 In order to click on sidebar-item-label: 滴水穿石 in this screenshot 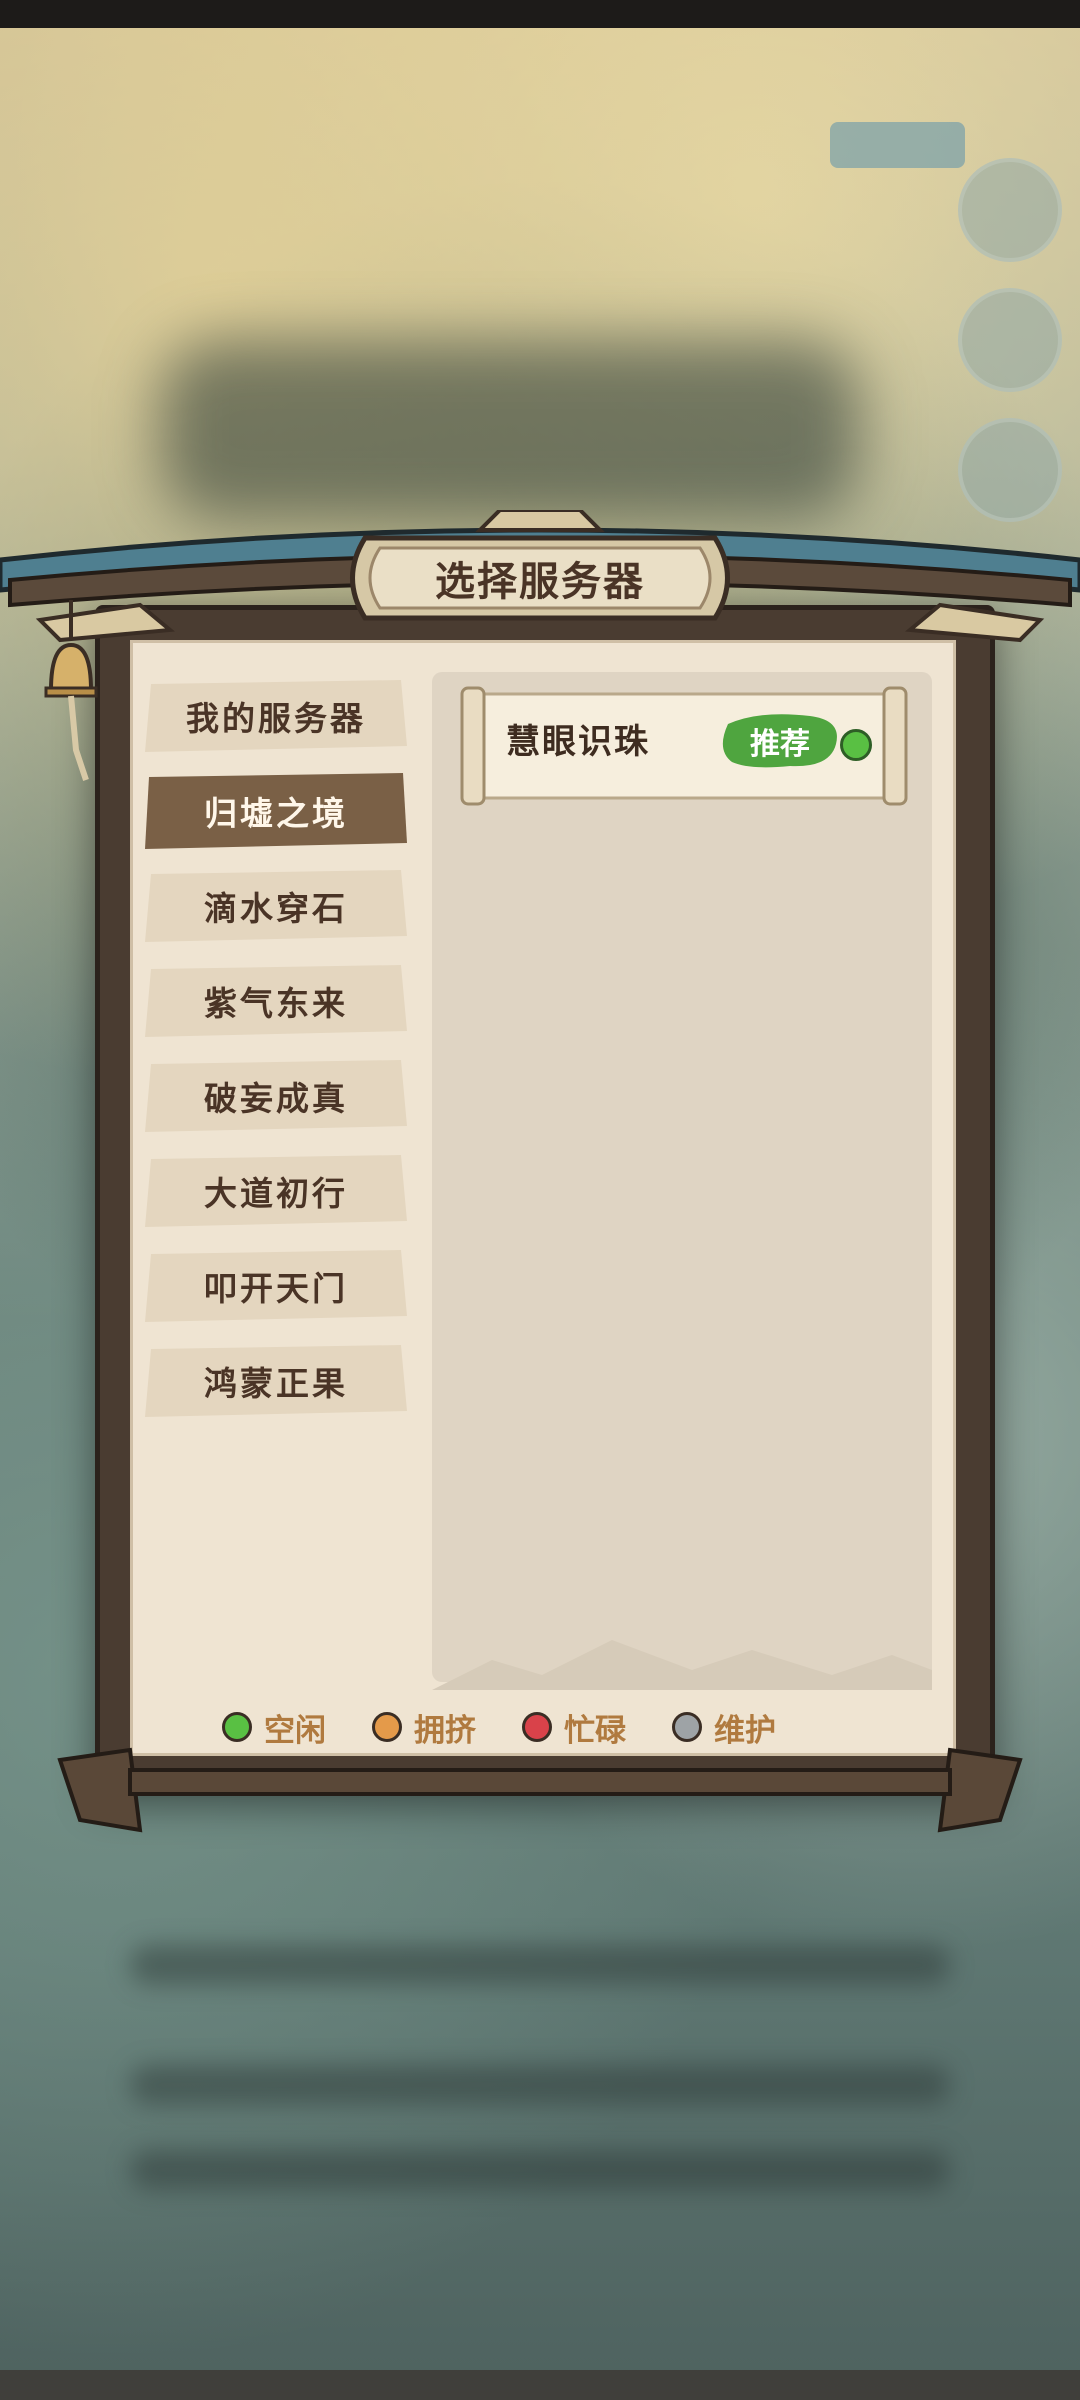, I will do `click(276, 908)`.